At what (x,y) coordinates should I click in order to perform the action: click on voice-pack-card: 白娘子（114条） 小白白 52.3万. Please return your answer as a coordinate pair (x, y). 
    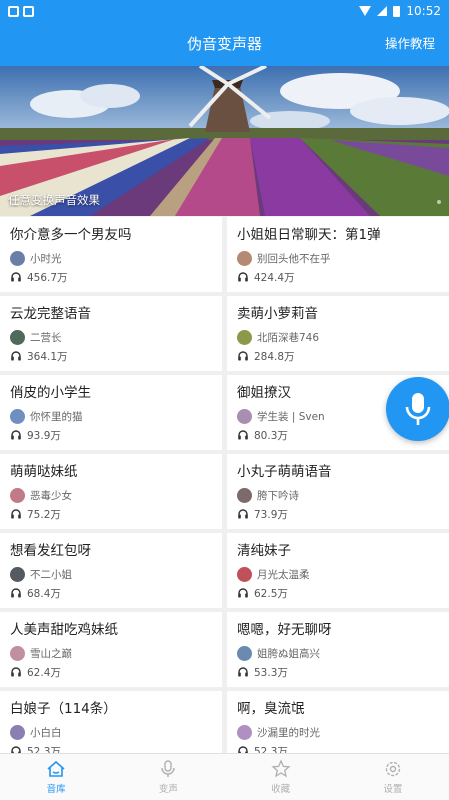
    Looking at the image, I should click on (111, 722).